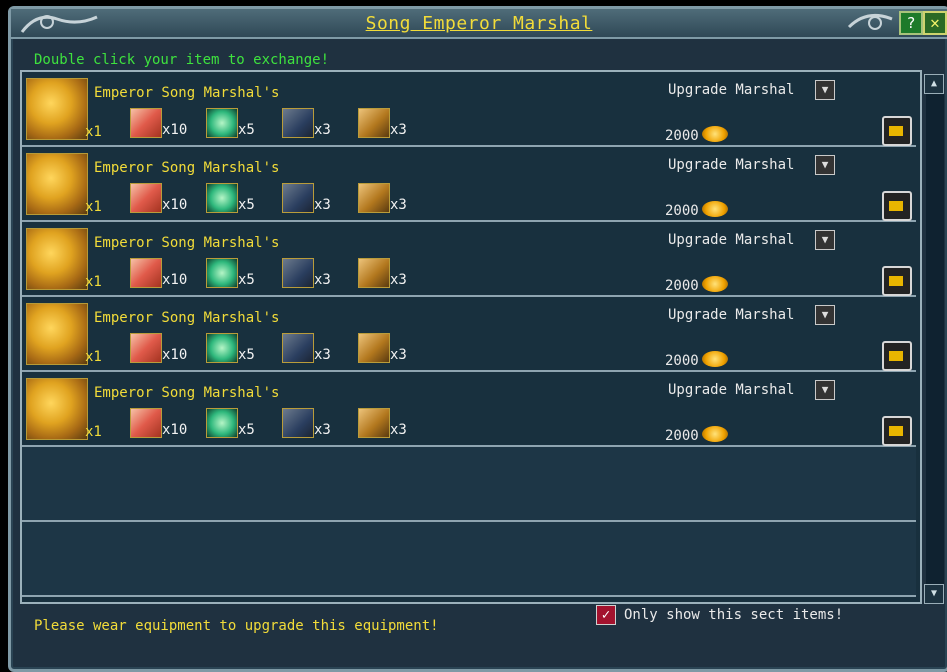 This screenshot has height=672, width=947. Describe the element at coordinates (870, 21) in the screenshot. I see `ornament-right-icon` at that location.